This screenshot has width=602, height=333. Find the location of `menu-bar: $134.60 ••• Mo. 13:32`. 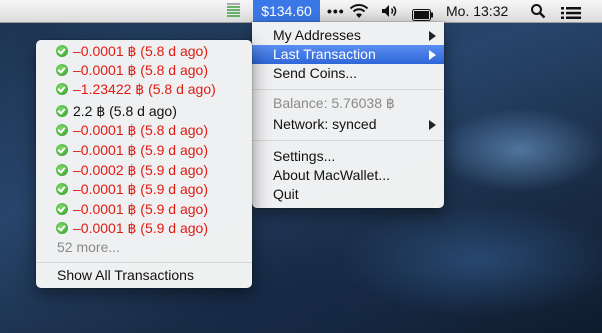

menu-bar: $134.60 ••• Mo. 13:32 is located at coordinates (301, 11).